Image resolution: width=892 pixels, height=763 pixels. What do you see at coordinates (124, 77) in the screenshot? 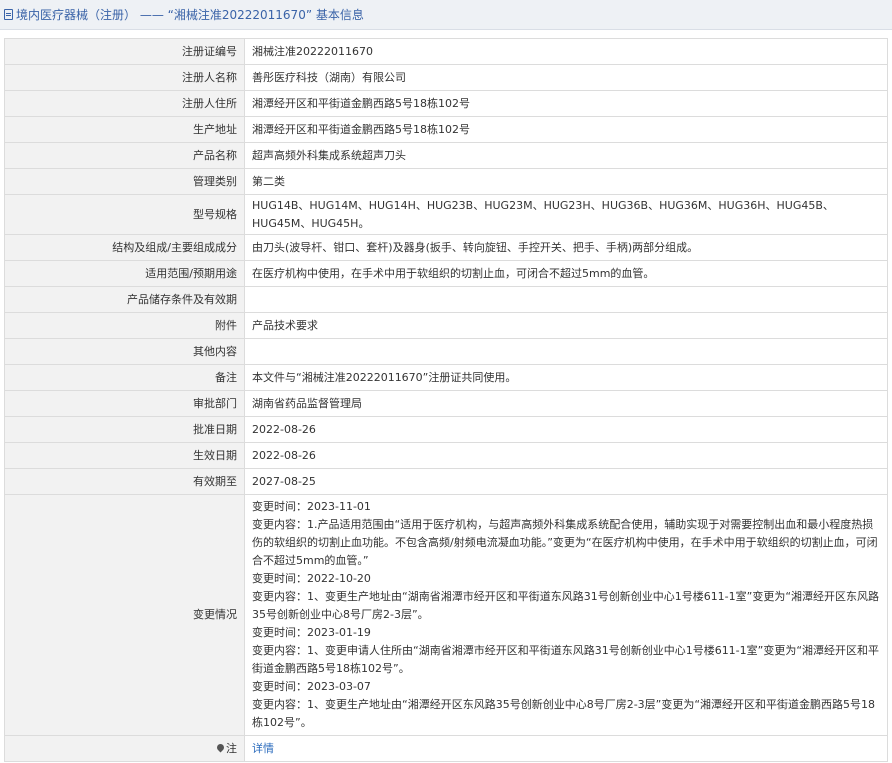
I see `field-label: 注册人名称` at bounding box center [124, 77].